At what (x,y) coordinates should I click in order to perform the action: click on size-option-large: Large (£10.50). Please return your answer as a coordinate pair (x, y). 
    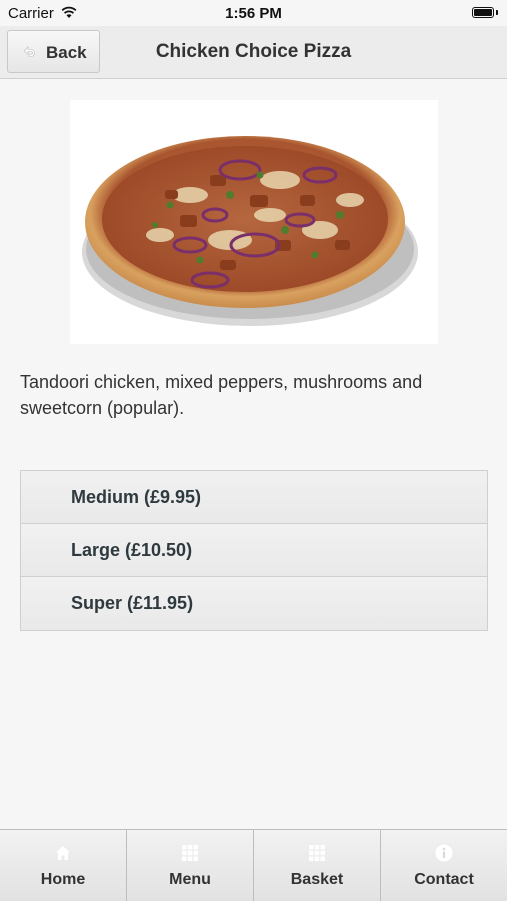
    Looking at the image, I should click on (254, 550).